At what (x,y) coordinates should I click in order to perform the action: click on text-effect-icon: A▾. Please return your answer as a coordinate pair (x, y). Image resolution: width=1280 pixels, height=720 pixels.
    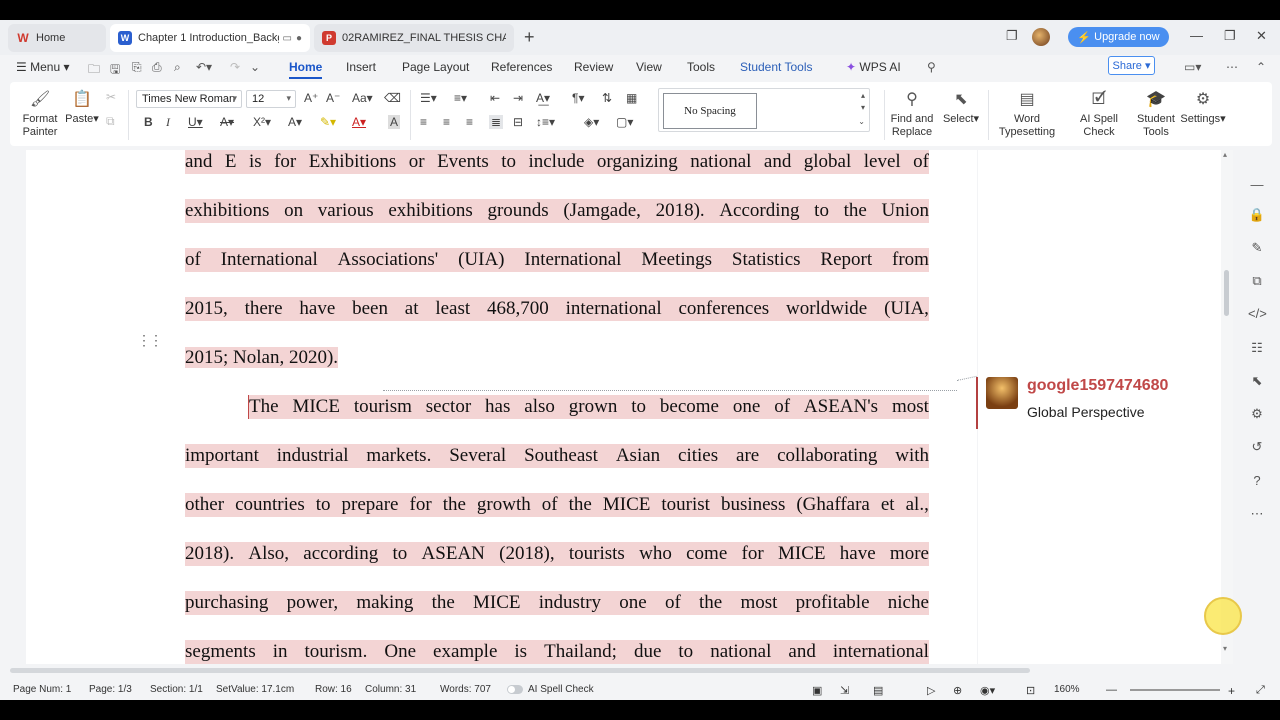
    Looking at the image, I should click on (295, 122).